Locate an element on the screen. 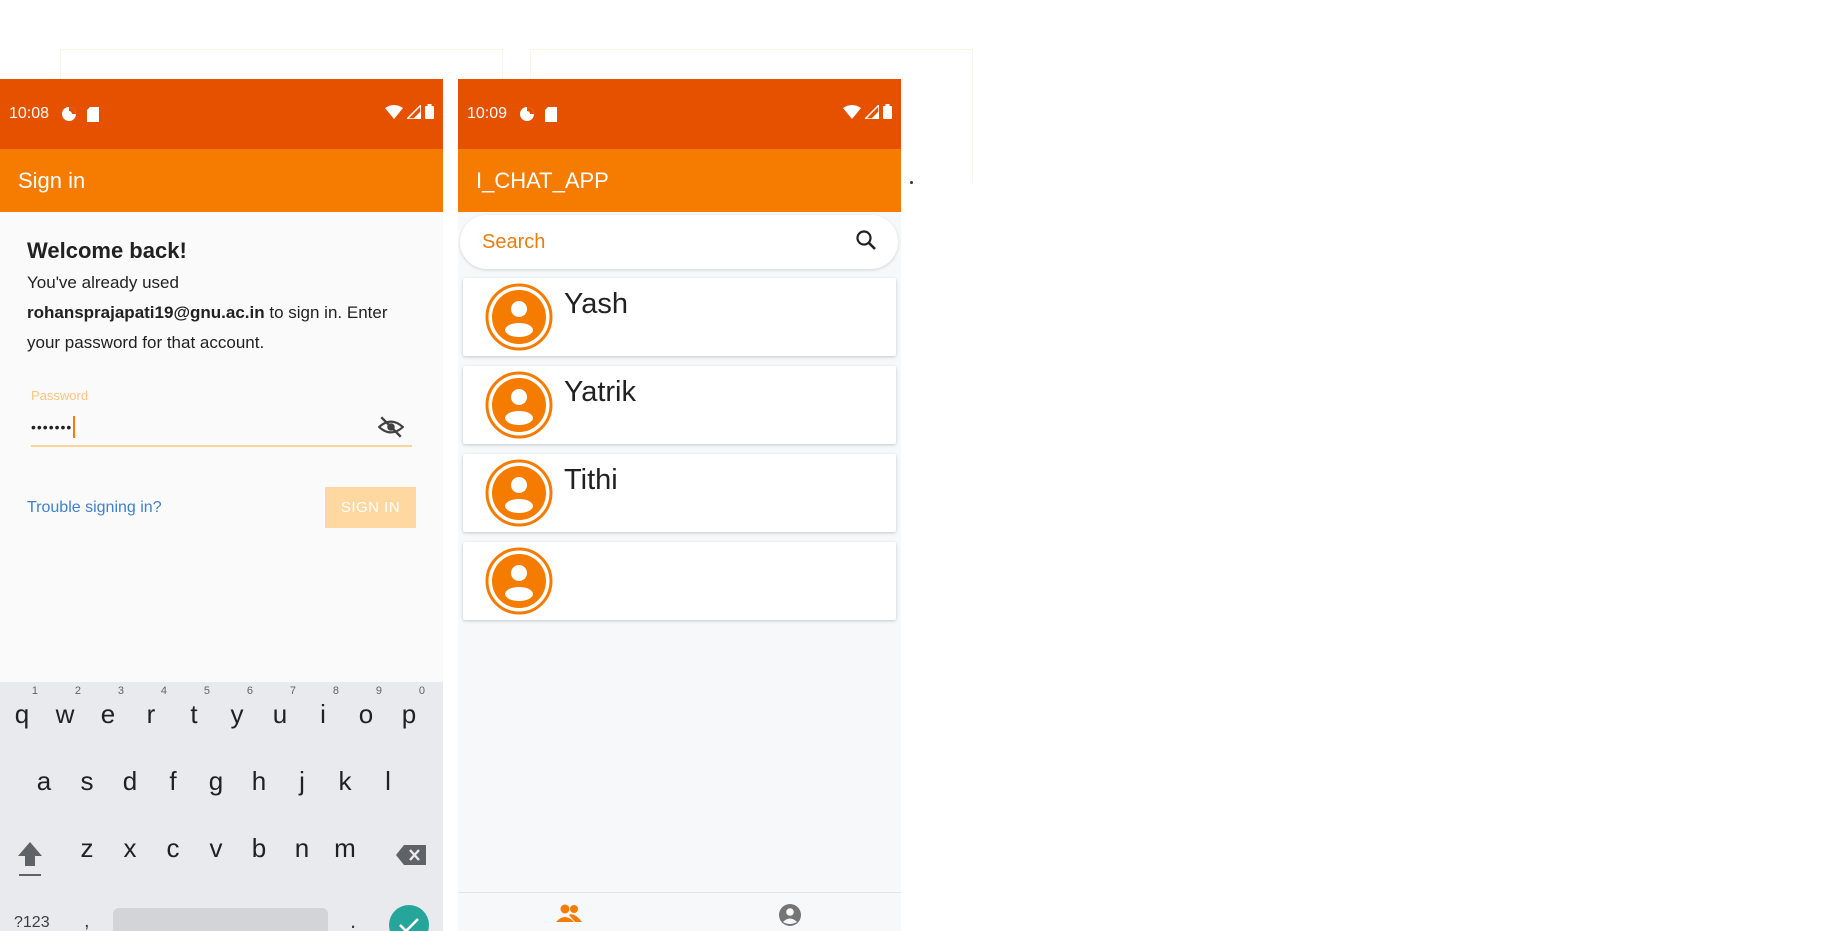 The height and width of the screenshot is (931, 1841). contact-card: Tithi is located at coordinates (679, 493).